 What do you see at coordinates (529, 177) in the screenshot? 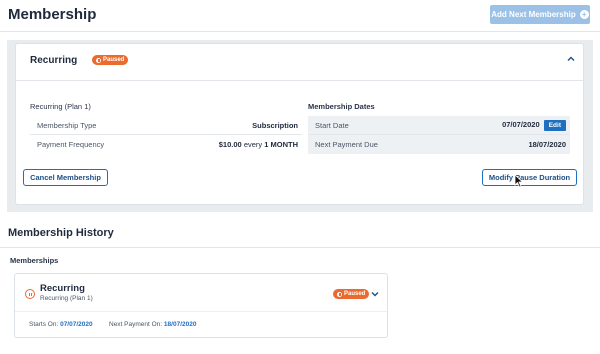
I see `modify-pause-duration-button: Modify Pause Duration` at bounding box center [529, 177].